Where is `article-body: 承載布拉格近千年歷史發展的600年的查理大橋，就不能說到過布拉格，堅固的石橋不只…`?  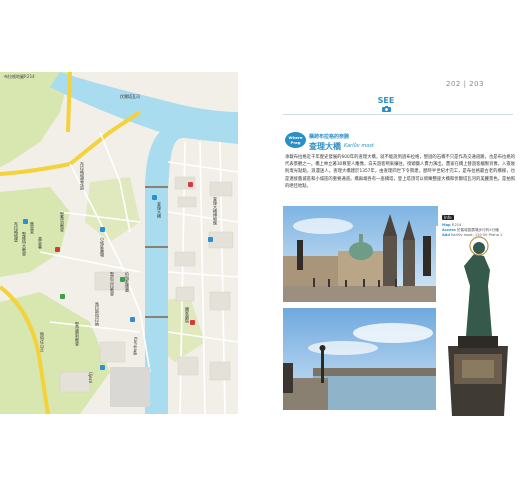
article-body: 承載布拉格近千年歷史發展的600年的查理大橋，就不能說到過布拉格，堅固的石橋不只… is located at coordinates (400, 172).